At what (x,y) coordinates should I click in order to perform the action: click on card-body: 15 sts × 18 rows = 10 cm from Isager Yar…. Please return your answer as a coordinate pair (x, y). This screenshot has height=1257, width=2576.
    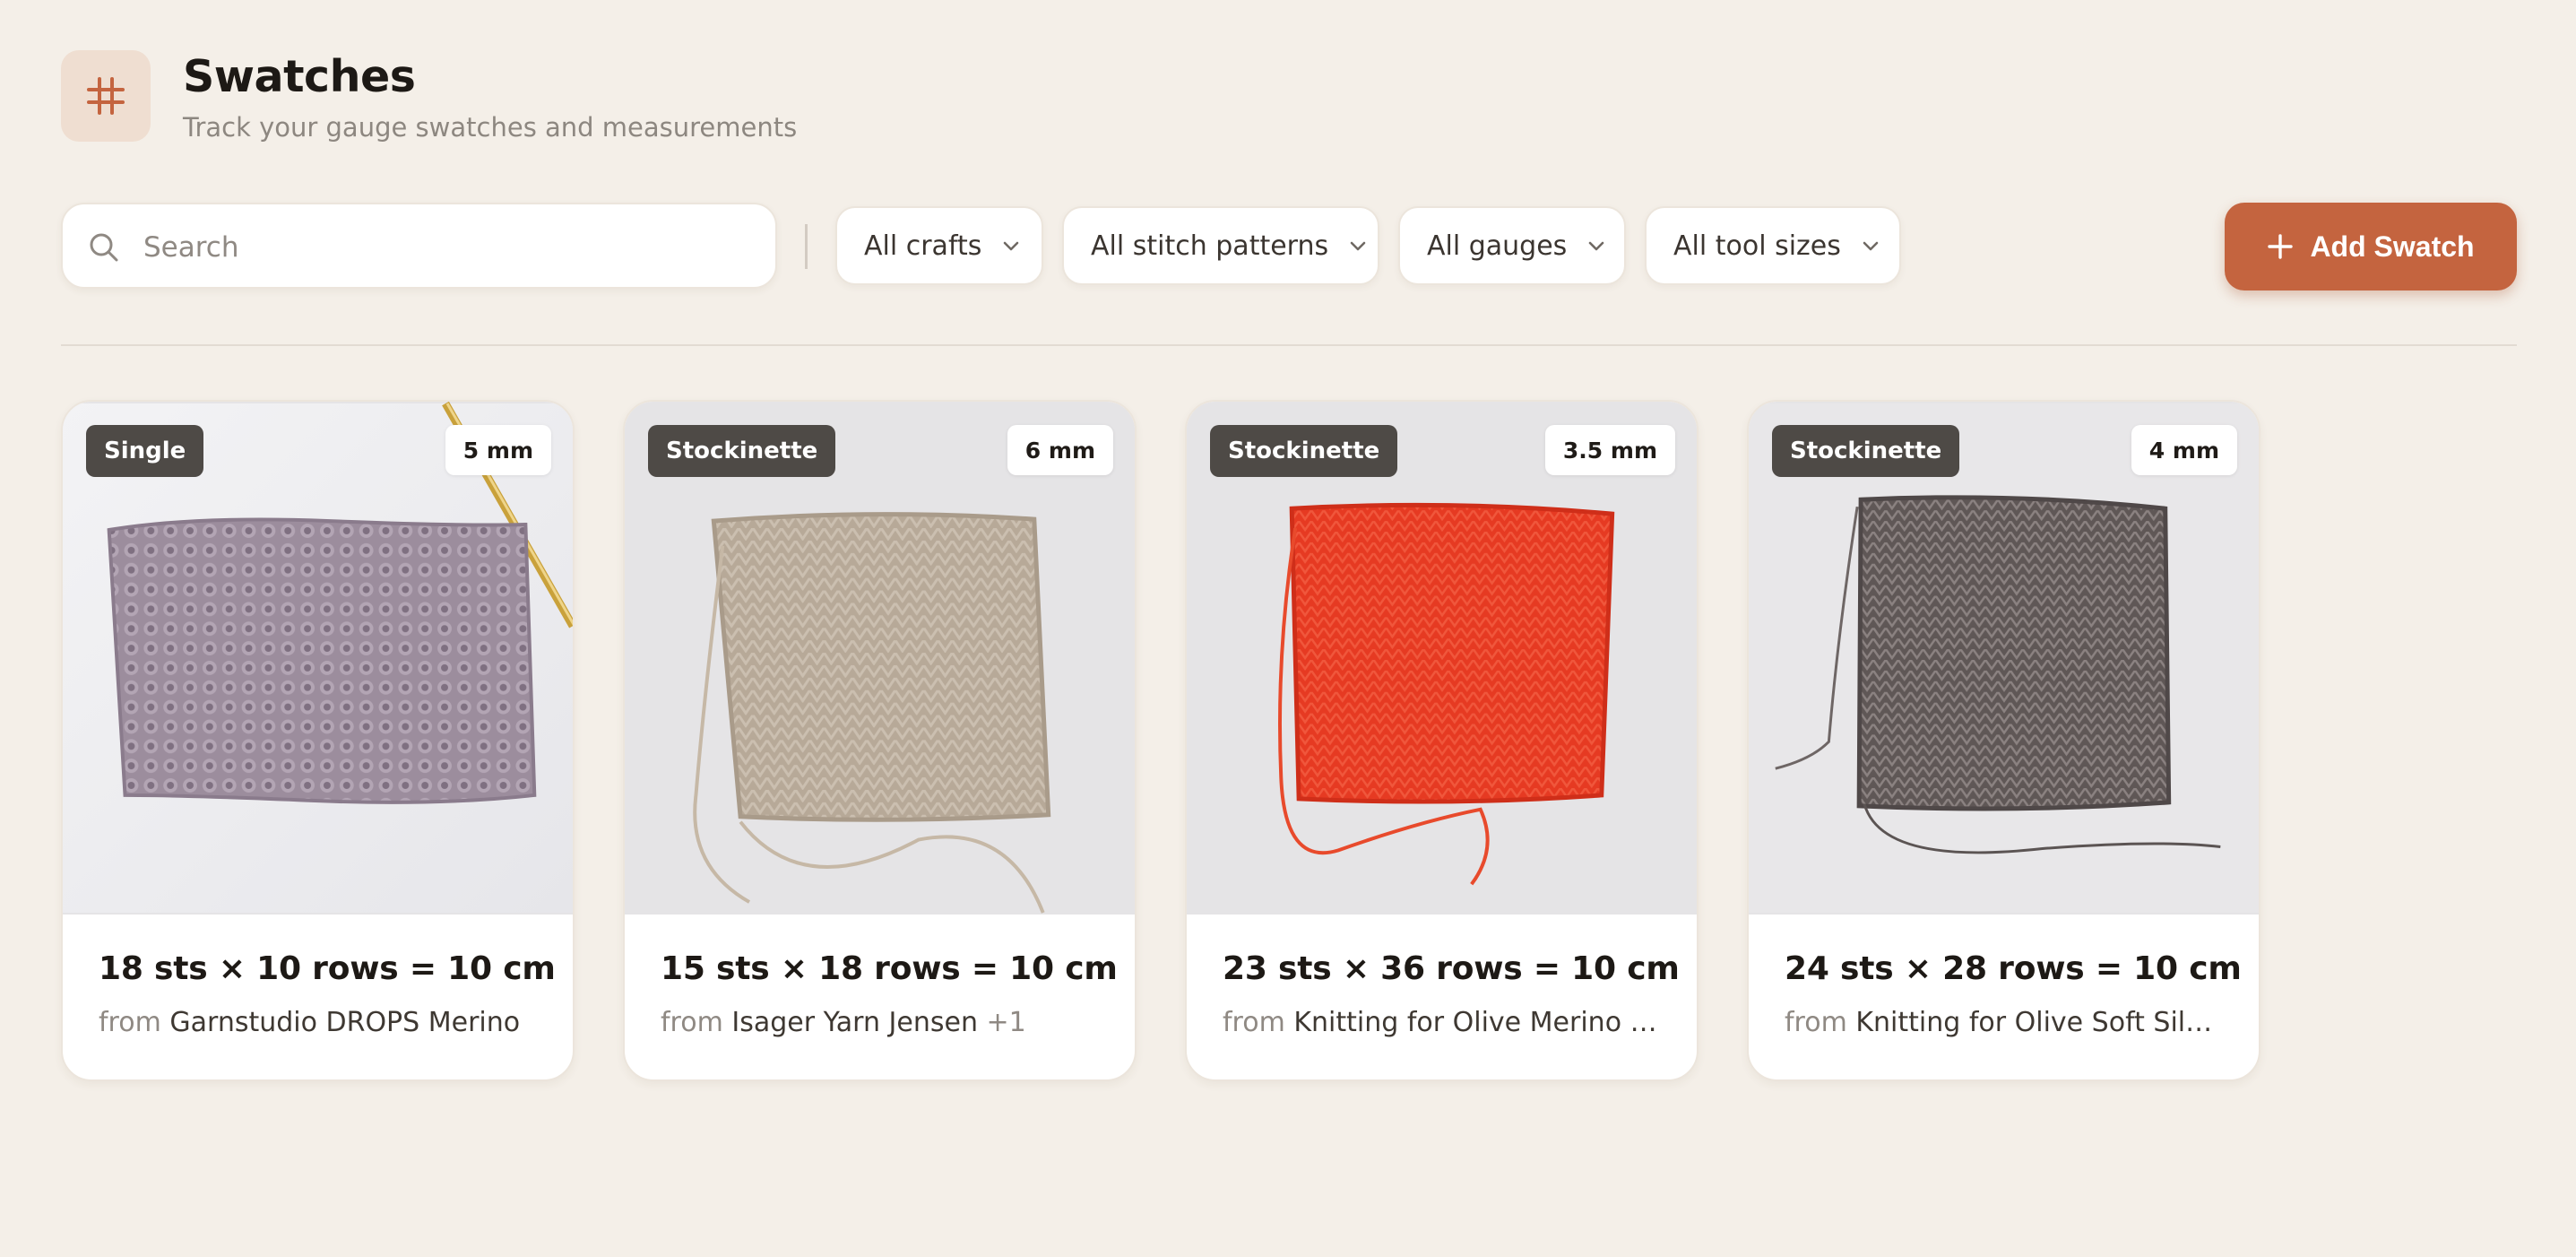
    Looking at the image, I should click on (880, 977).